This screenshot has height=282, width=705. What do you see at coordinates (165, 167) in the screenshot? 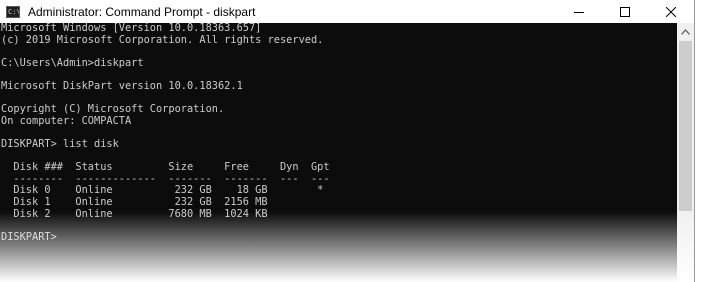
I see `console-line: Disk ### Status Size Free Dyn Gpt` at bounding box center [165, 167].